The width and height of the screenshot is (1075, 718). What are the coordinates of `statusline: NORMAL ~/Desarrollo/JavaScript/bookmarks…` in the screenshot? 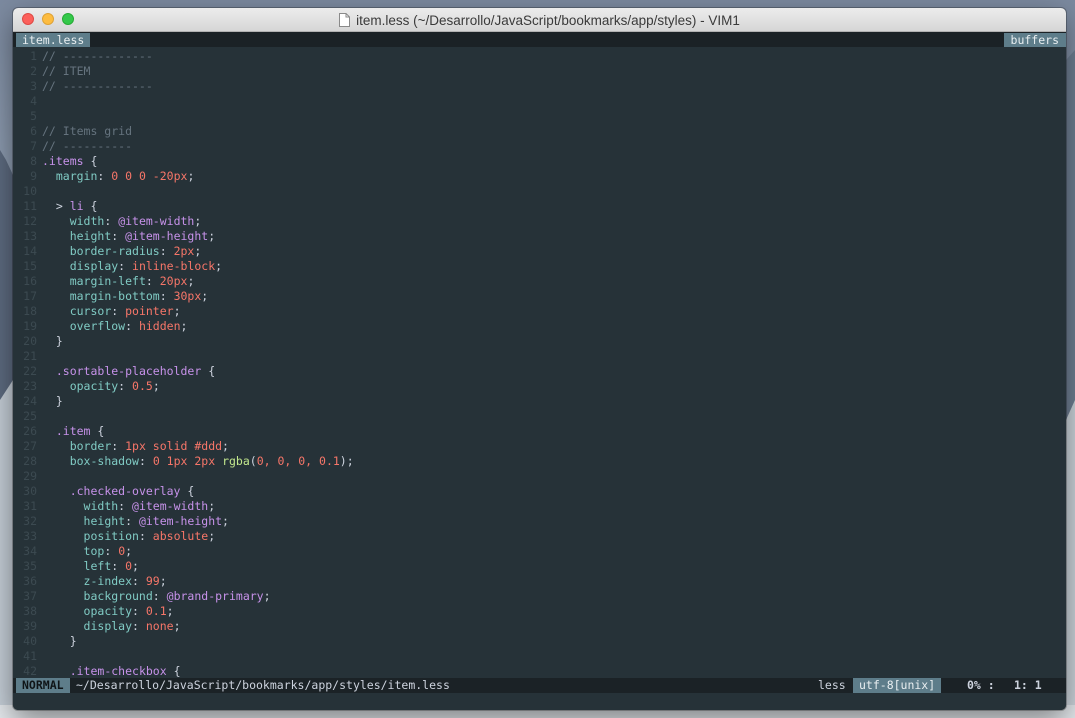 It's located at (539, 685).